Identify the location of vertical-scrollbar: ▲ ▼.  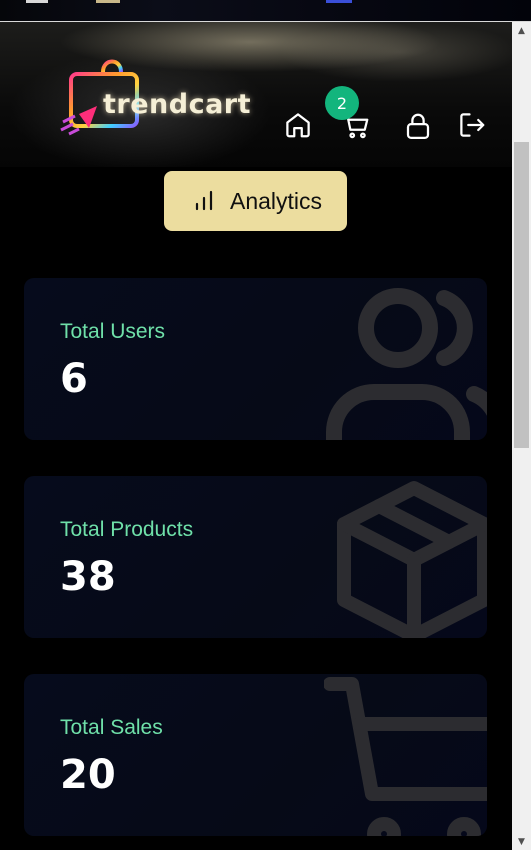
(521, 436).